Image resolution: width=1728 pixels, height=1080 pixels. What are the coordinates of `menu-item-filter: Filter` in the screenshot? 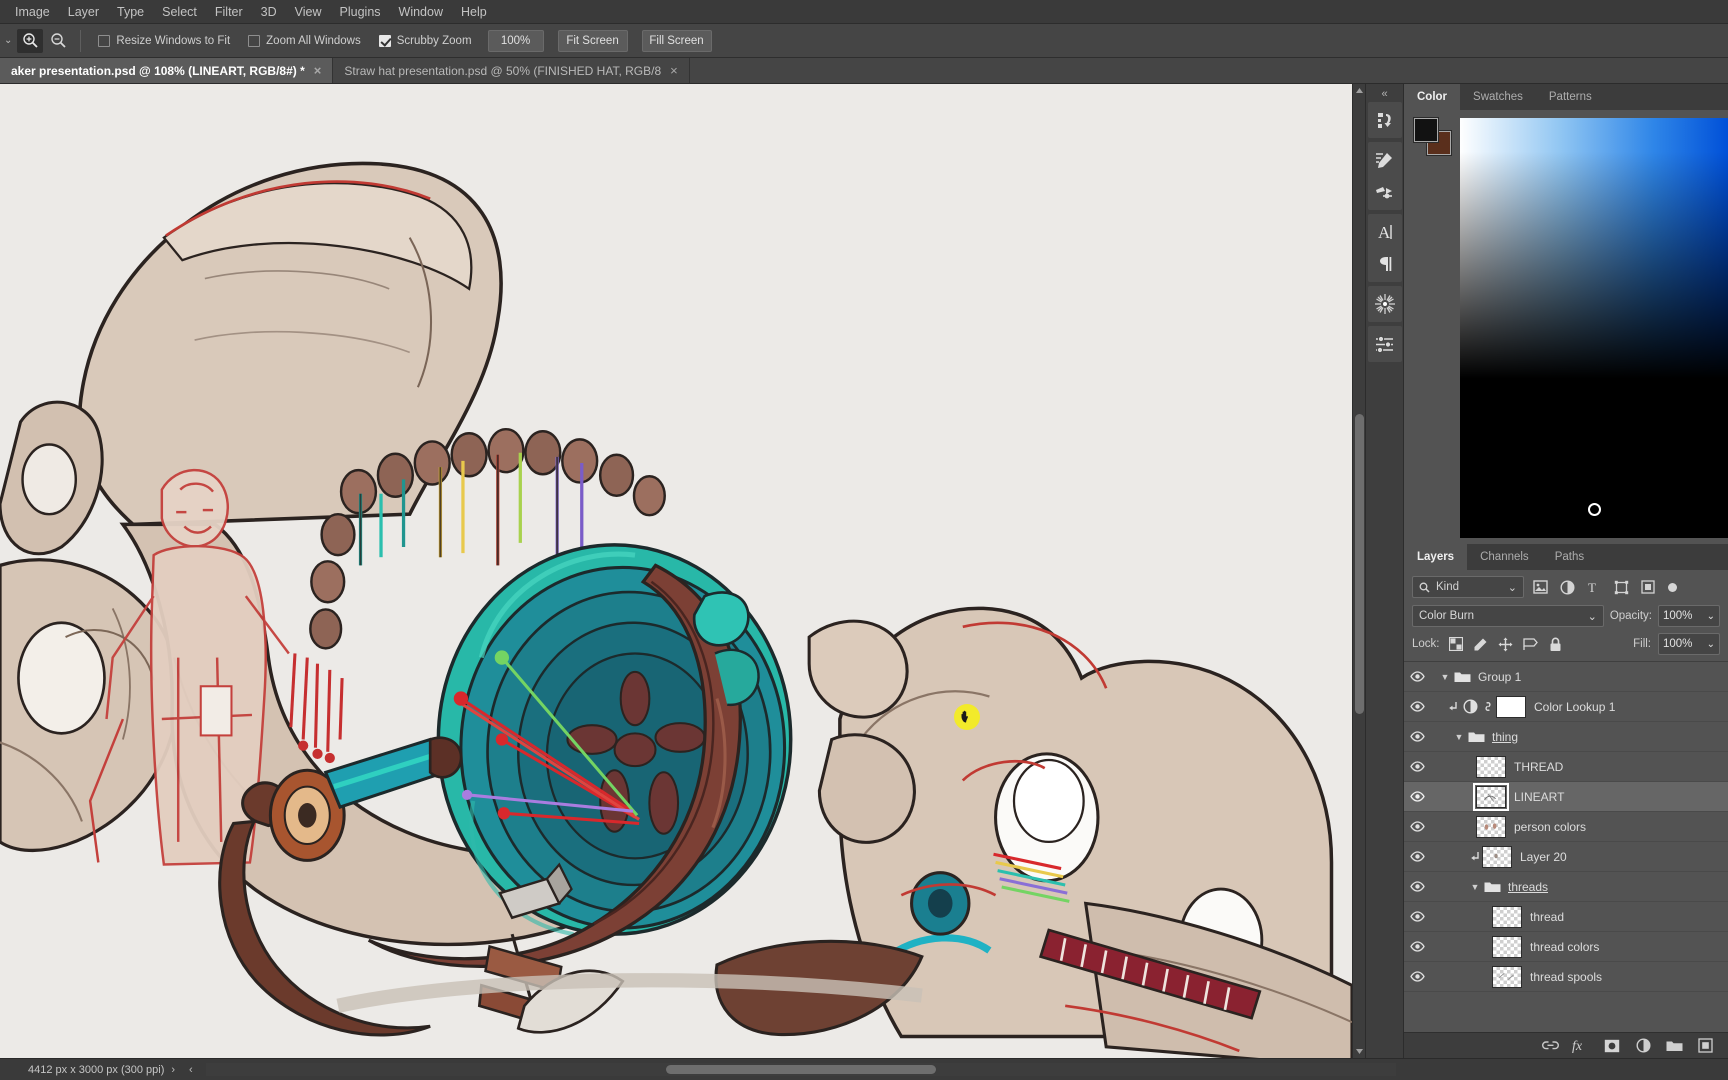 It's located at (229, 12).